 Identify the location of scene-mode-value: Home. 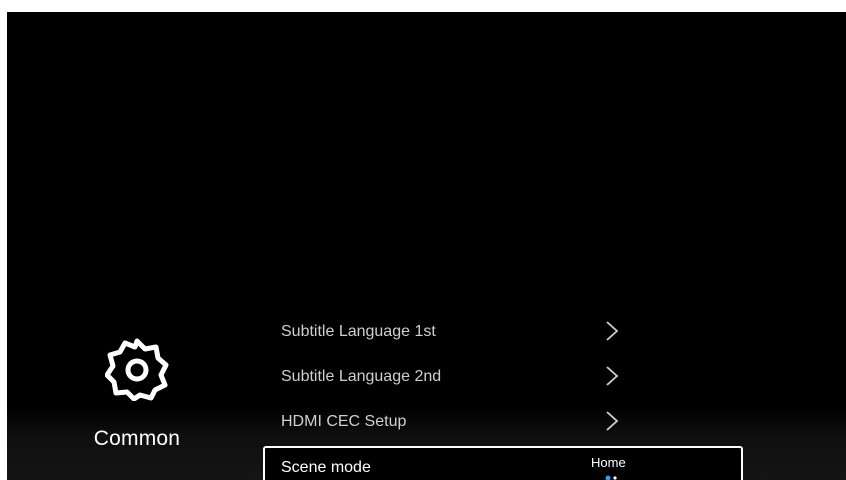
(608, 462).